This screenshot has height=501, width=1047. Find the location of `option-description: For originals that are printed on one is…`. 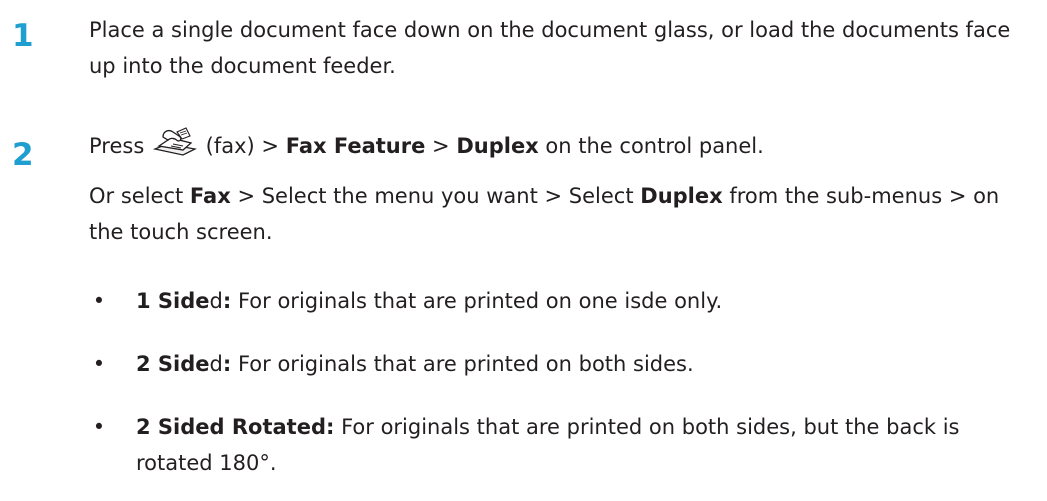

option-description: For originals that are printed on one is… is located at coordinates (480, 301).